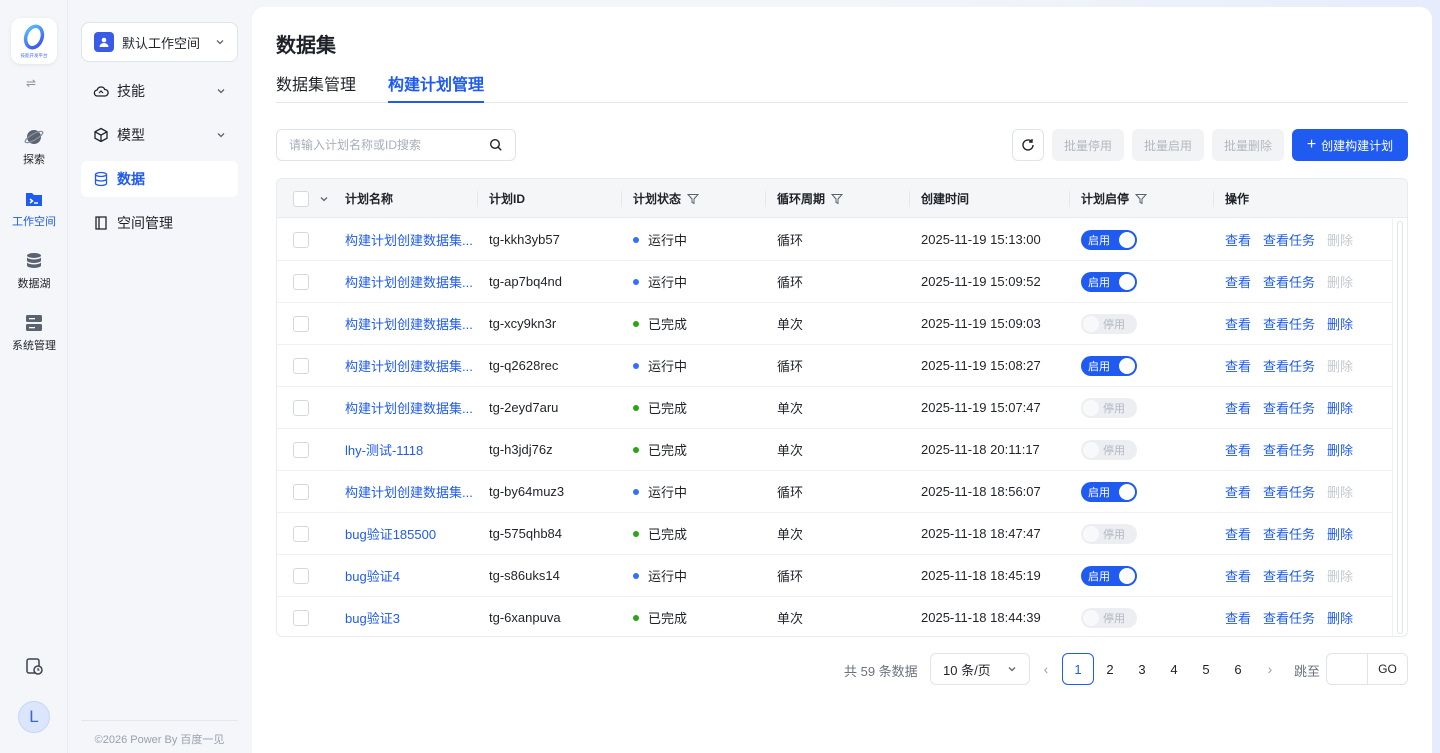 The height and width of the screenshot is (753, 1440). I want to click on plan-name-link: bug验证4, so click(372, 575).